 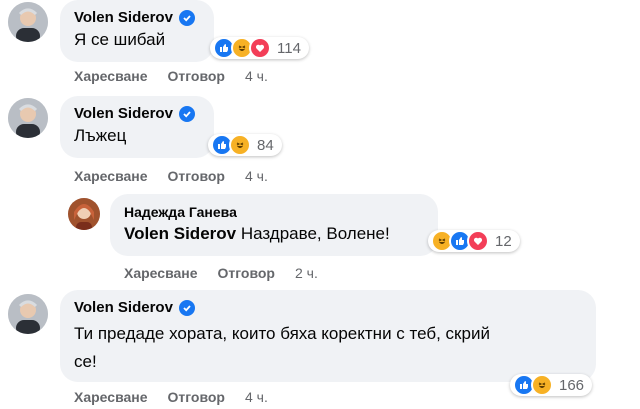 What do you see at coordinates (85, 361) in the screenshot?
I see `comment-text-line: се!` at bounding box center [85, 361].